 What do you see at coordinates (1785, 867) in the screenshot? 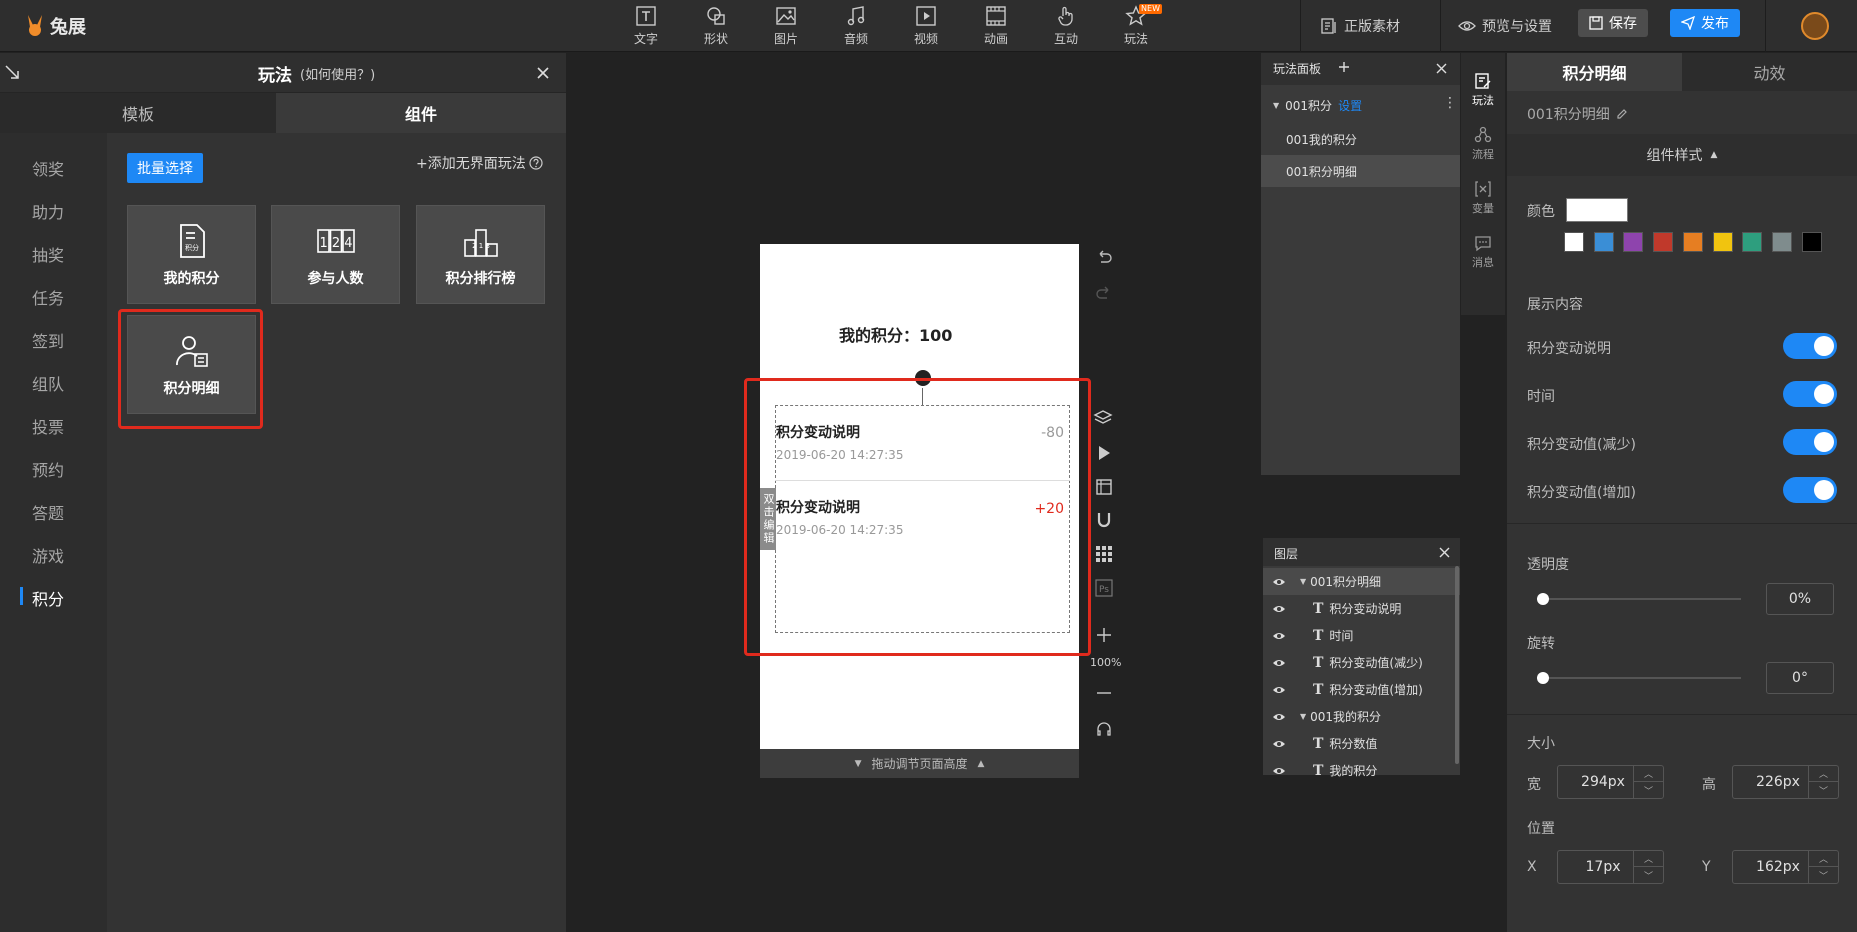
I see `y-stepper: 162px ︿ ﹀` at bounding box center [1785, 867].